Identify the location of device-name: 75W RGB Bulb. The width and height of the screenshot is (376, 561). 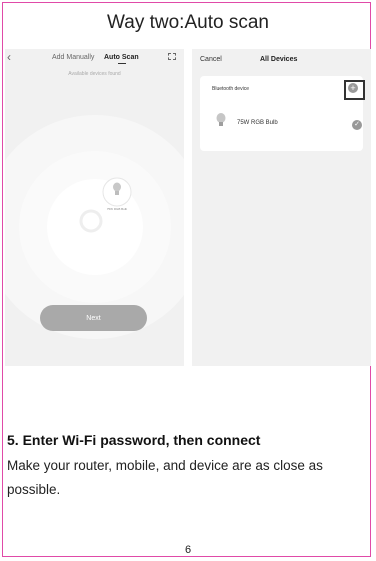
(257, 123).